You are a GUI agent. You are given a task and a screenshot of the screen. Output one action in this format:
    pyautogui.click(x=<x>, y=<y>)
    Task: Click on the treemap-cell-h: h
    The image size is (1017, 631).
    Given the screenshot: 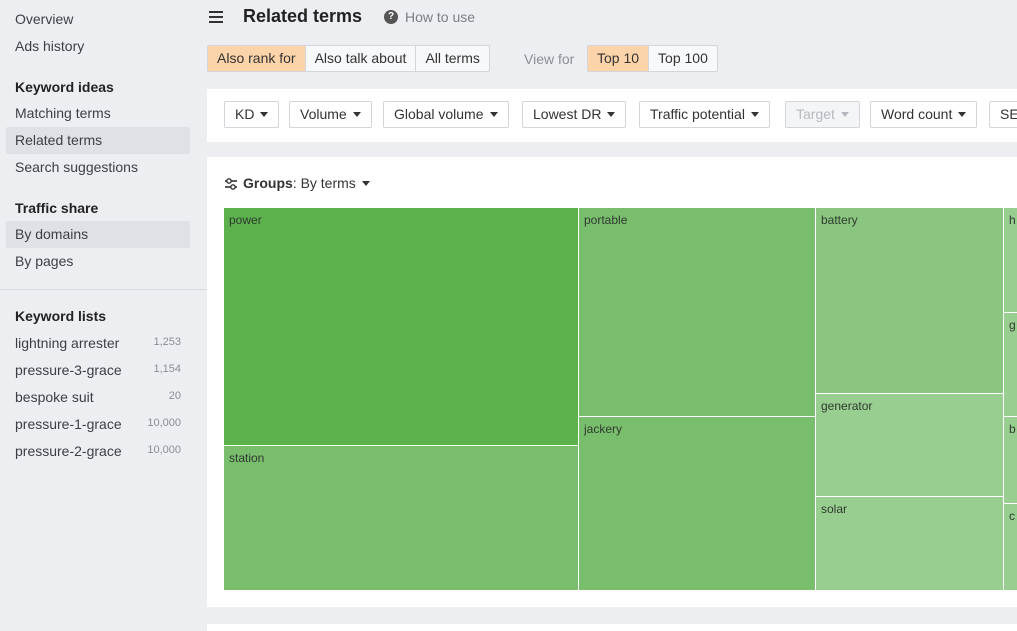 What is the action you would take?
    pyautogui.click(x=1010, y=260)
    